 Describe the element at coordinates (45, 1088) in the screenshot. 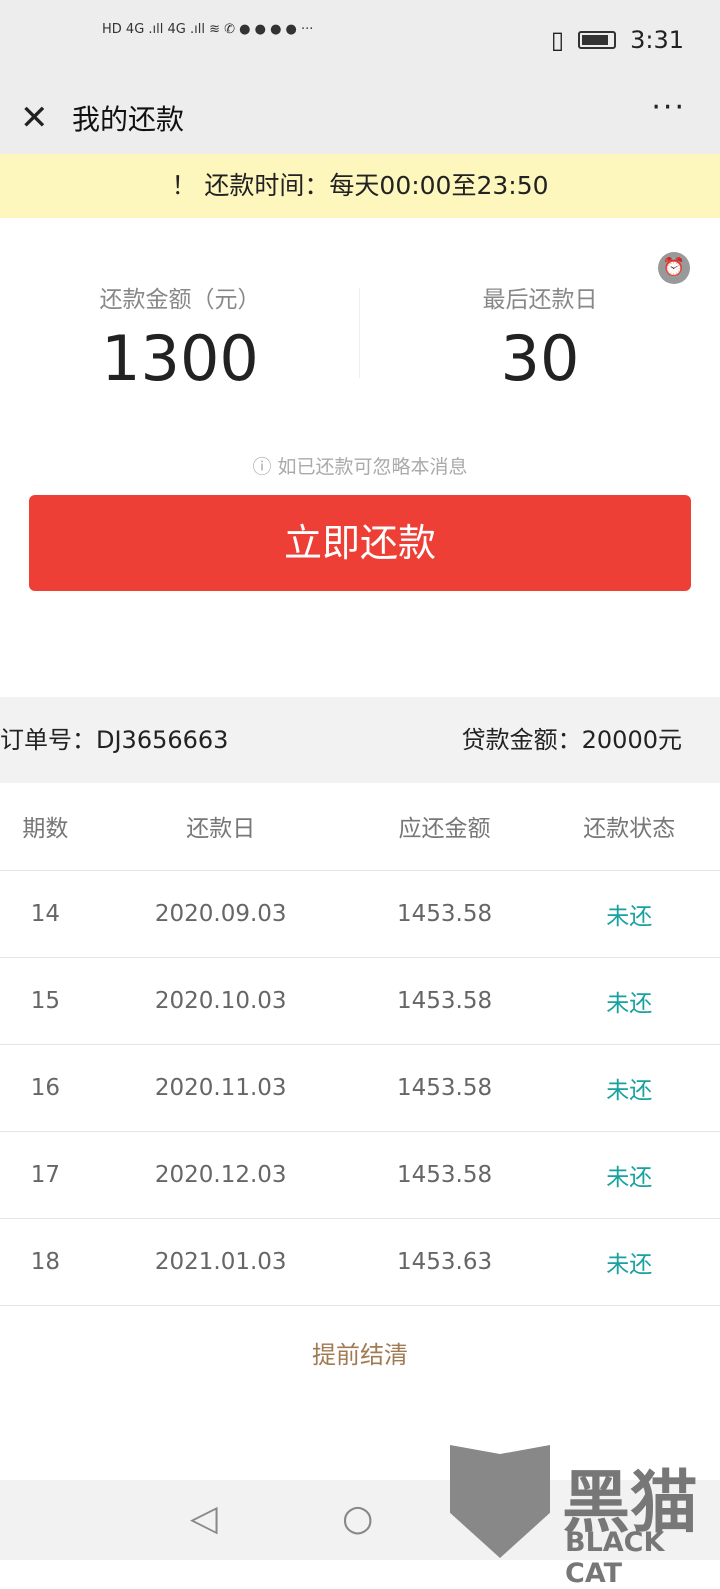

I see `period: 16` at that location.